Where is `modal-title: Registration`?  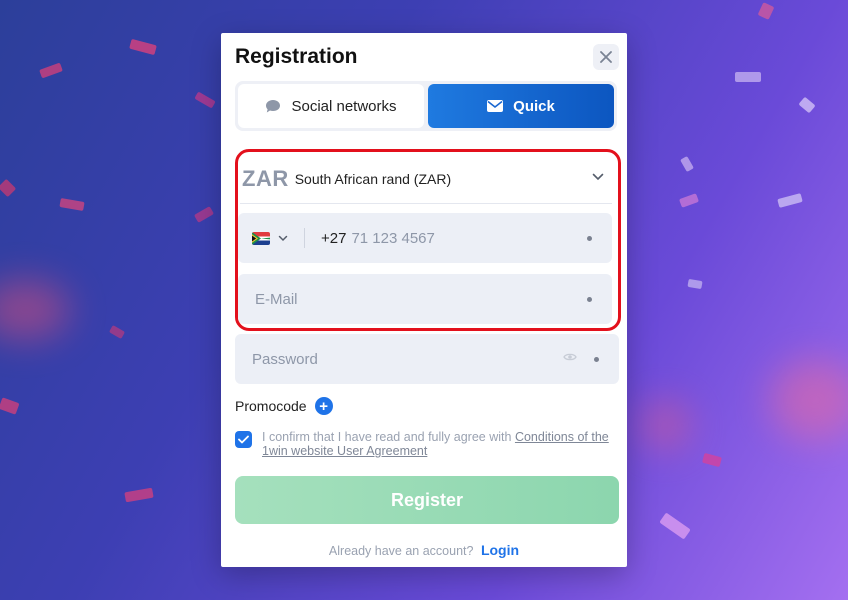 modal-title: Registration is located at coordinates (296, 56).